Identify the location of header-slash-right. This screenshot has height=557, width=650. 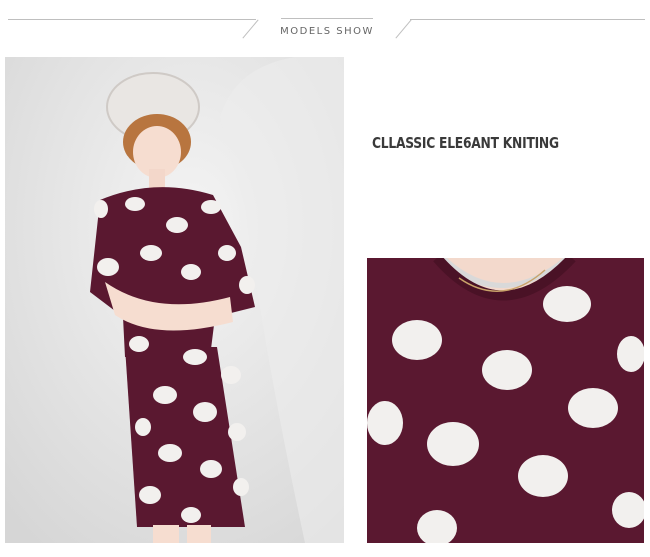
(403, 29).